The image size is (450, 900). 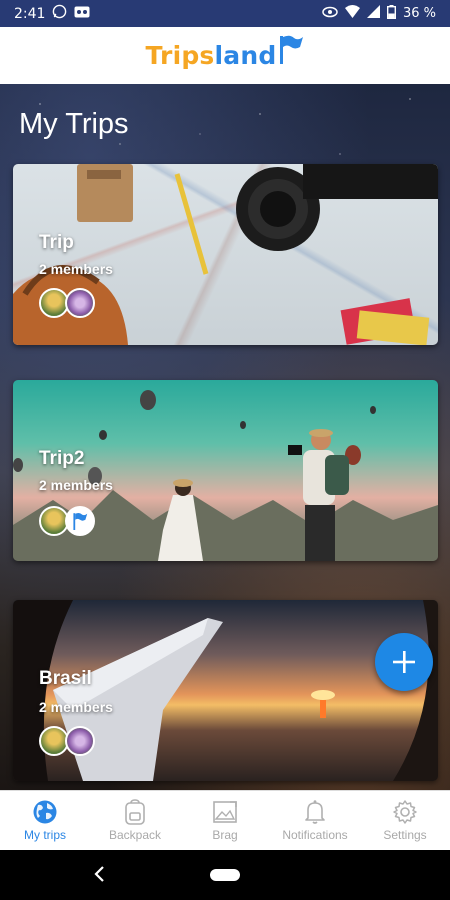 I want to click on battery-percent: 36 %, so click(x=419, y=13).